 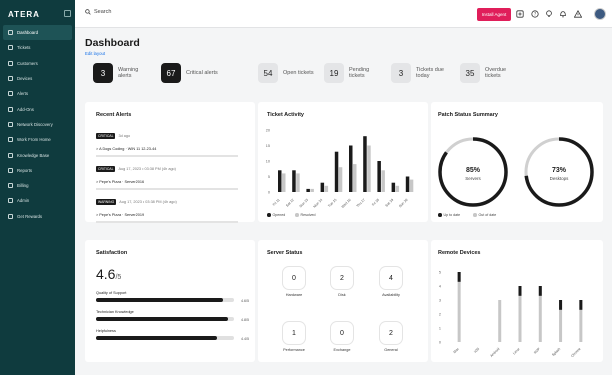 What do you see at coordinates (173, 335) in the screenshot?
I see `satisfaction-row: Helpfulness 4.4/5` at bounding box center [173, 335].